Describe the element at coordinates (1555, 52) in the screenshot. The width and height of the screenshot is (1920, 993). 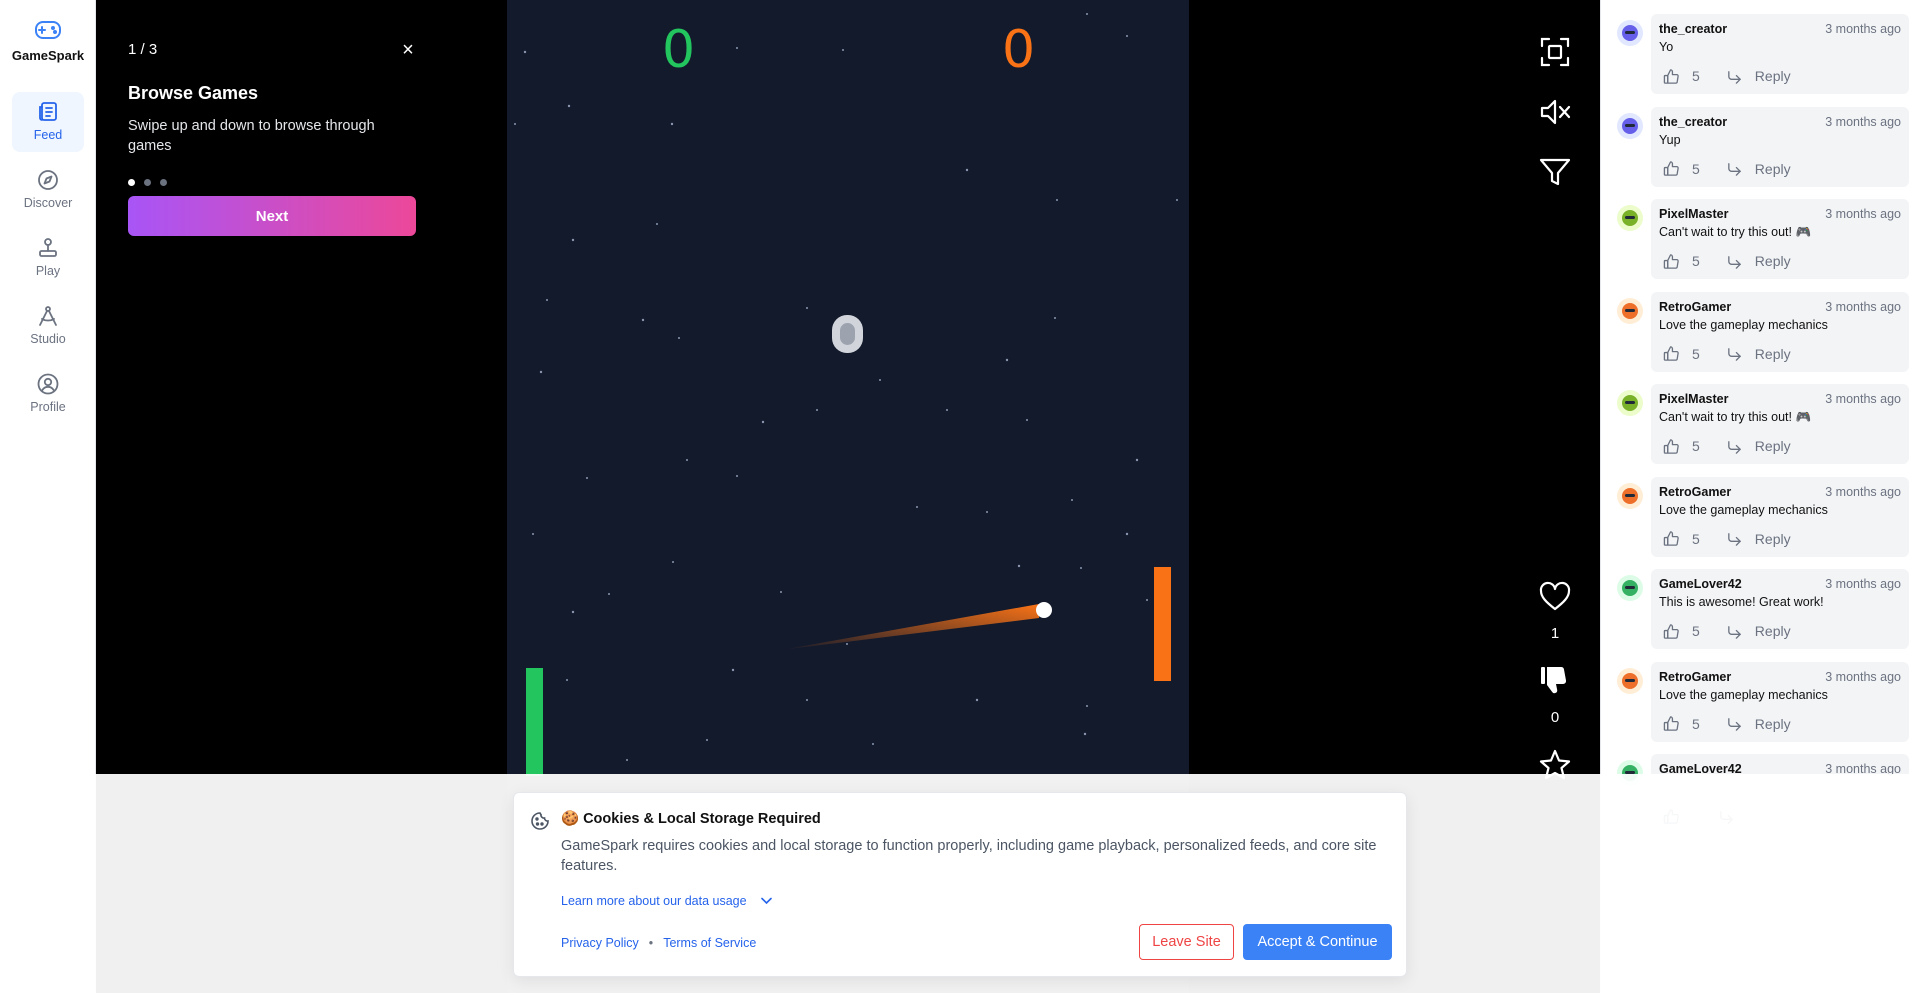
I see `fullscreen-button` at that location.